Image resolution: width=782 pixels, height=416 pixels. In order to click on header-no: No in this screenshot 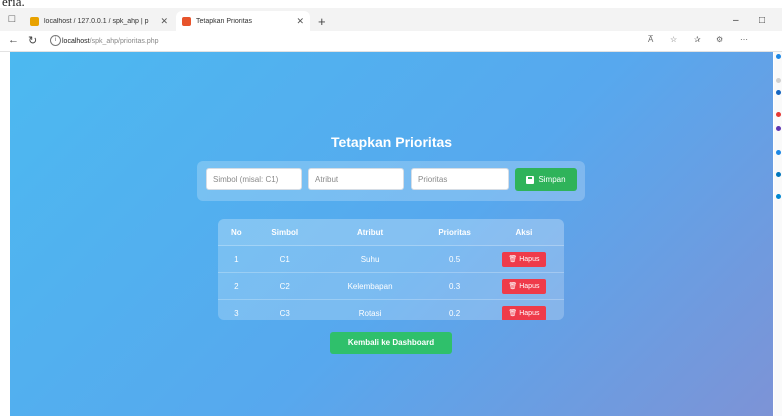, I will do `click(236, 232)`.